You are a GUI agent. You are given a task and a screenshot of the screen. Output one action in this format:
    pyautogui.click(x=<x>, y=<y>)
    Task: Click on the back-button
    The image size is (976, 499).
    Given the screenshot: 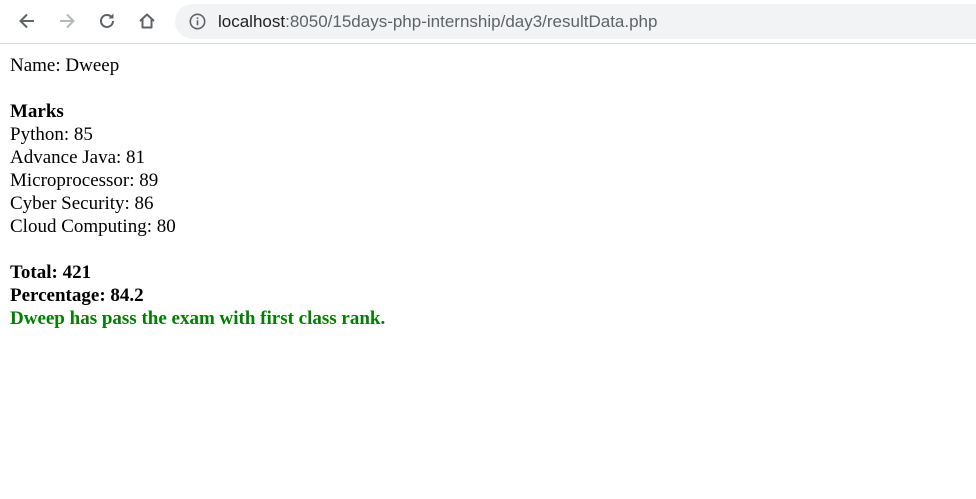 What is the action you would take?
    pyautogui.click(x=27, y=21)
    